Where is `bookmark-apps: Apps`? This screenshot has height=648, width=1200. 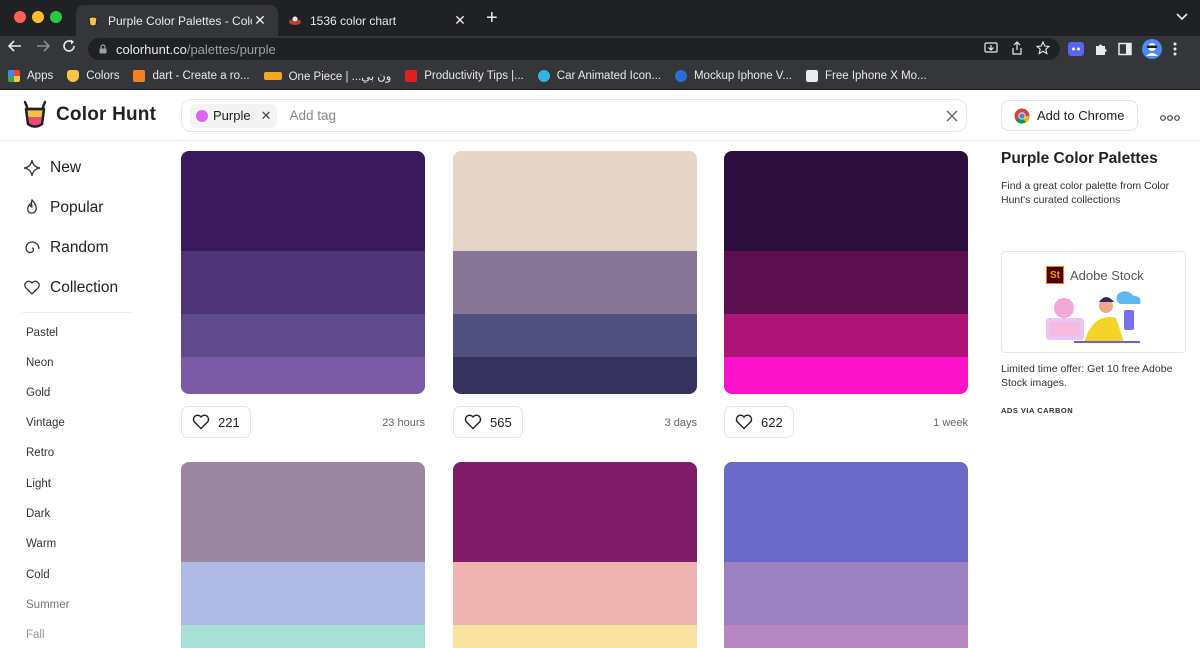 bookmark-apps: Apps is located at coordinates (31, 75).